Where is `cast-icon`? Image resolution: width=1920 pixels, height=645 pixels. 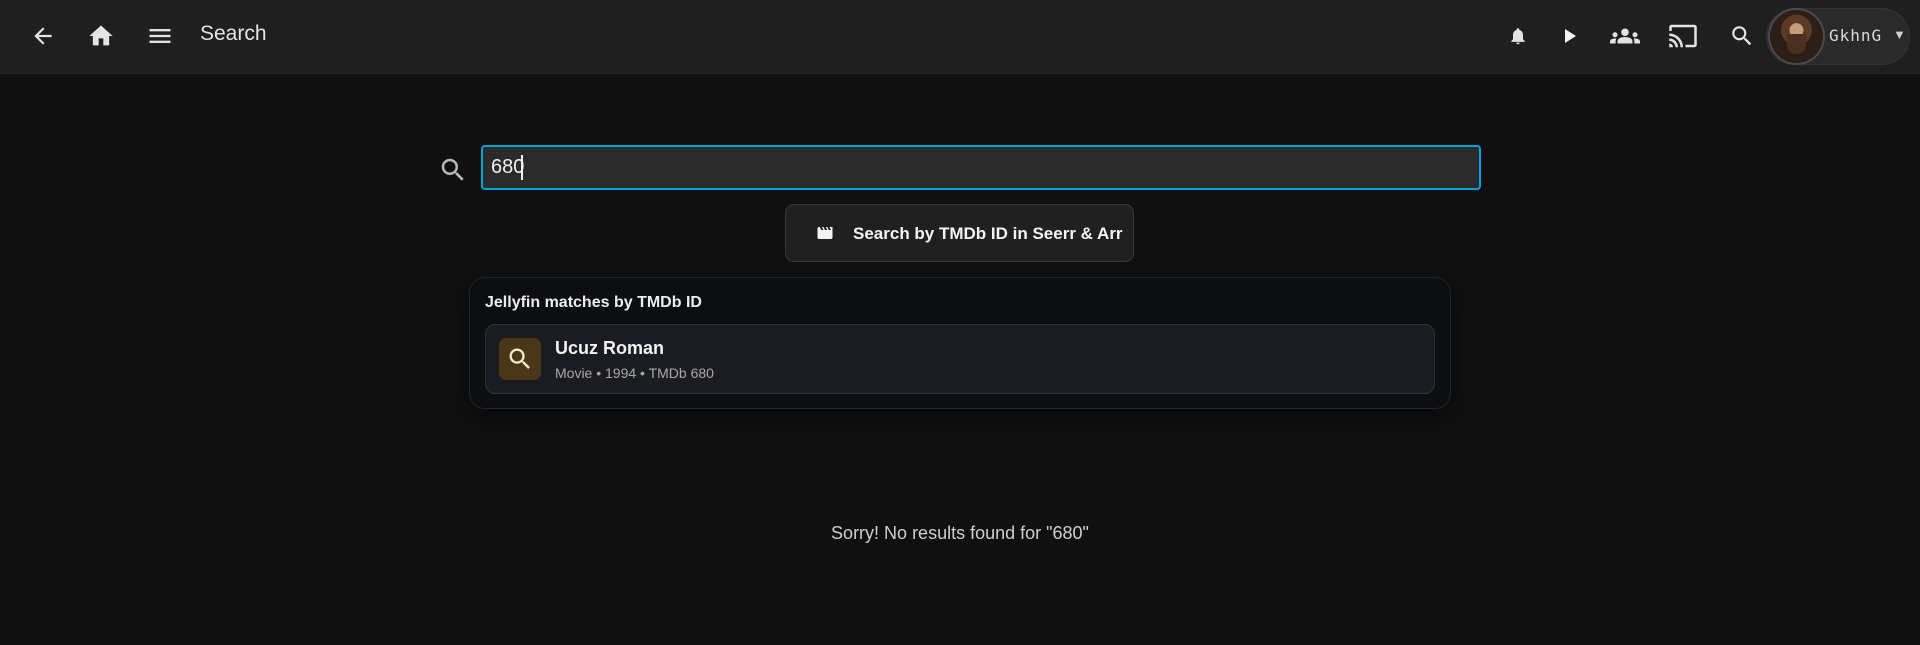 cast-icon is located at coordinates (1683, 36).